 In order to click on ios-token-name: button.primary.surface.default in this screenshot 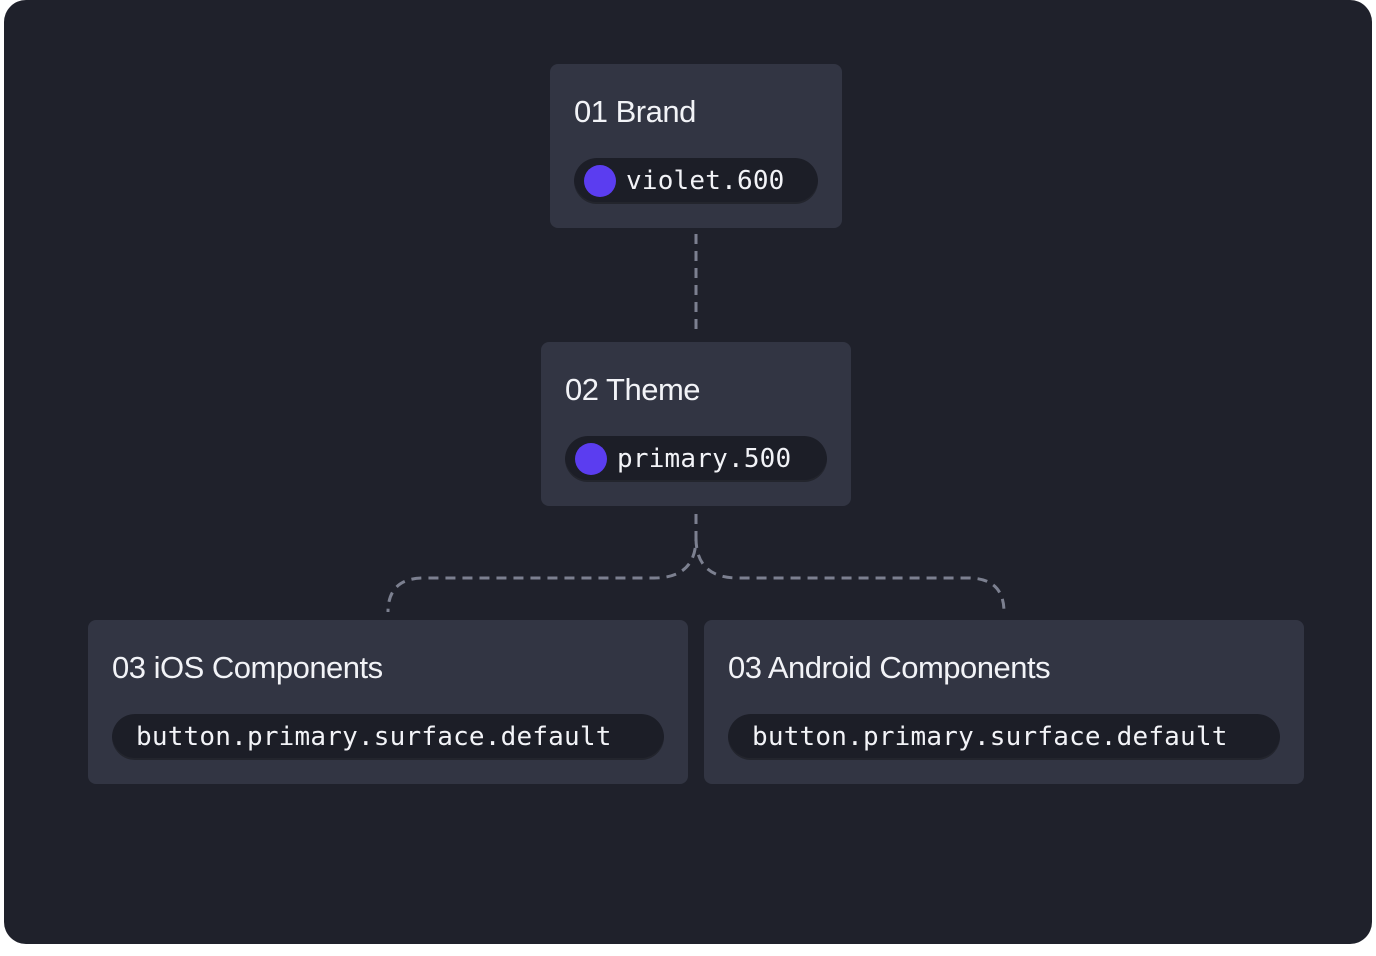, I will do `click(374, 737)`.